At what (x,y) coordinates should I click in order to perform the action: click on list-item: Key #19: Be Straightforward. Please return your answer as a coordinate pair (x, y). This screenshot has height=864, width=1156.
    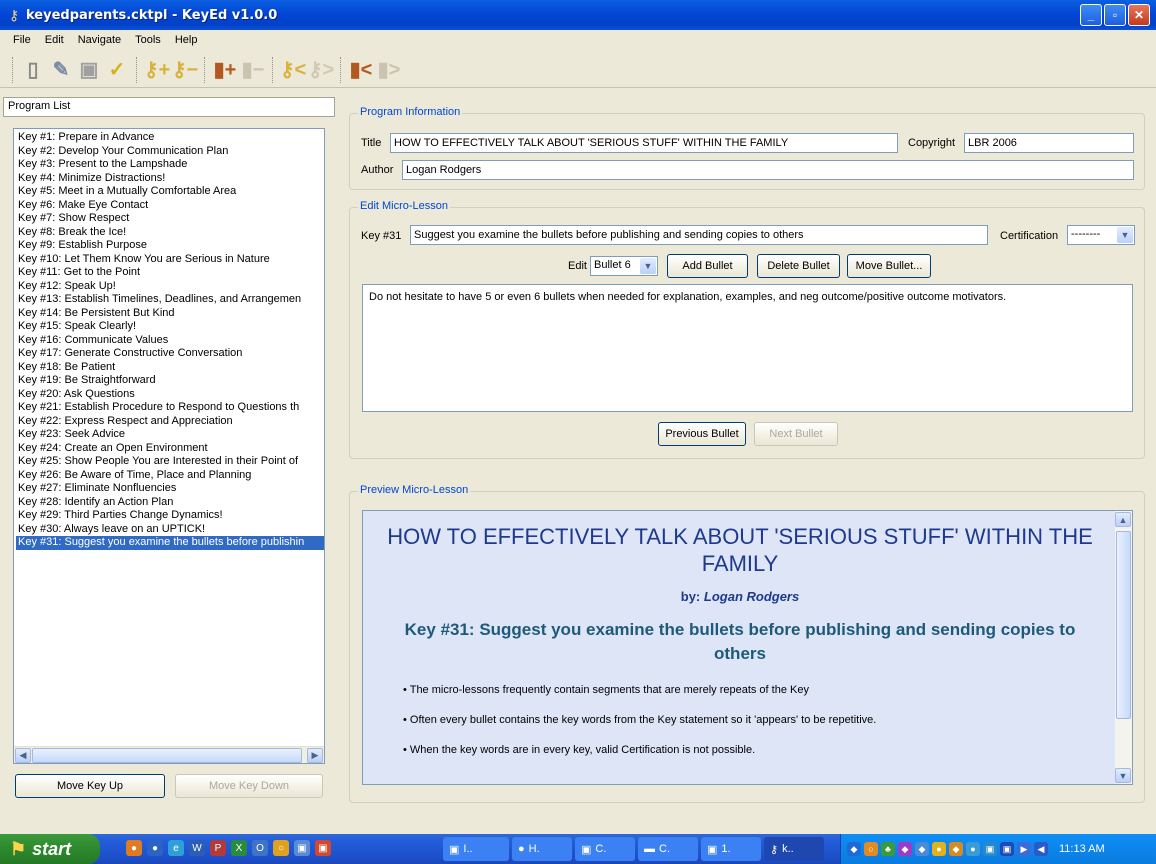
    Looking at the image, I should click on (170, 381).